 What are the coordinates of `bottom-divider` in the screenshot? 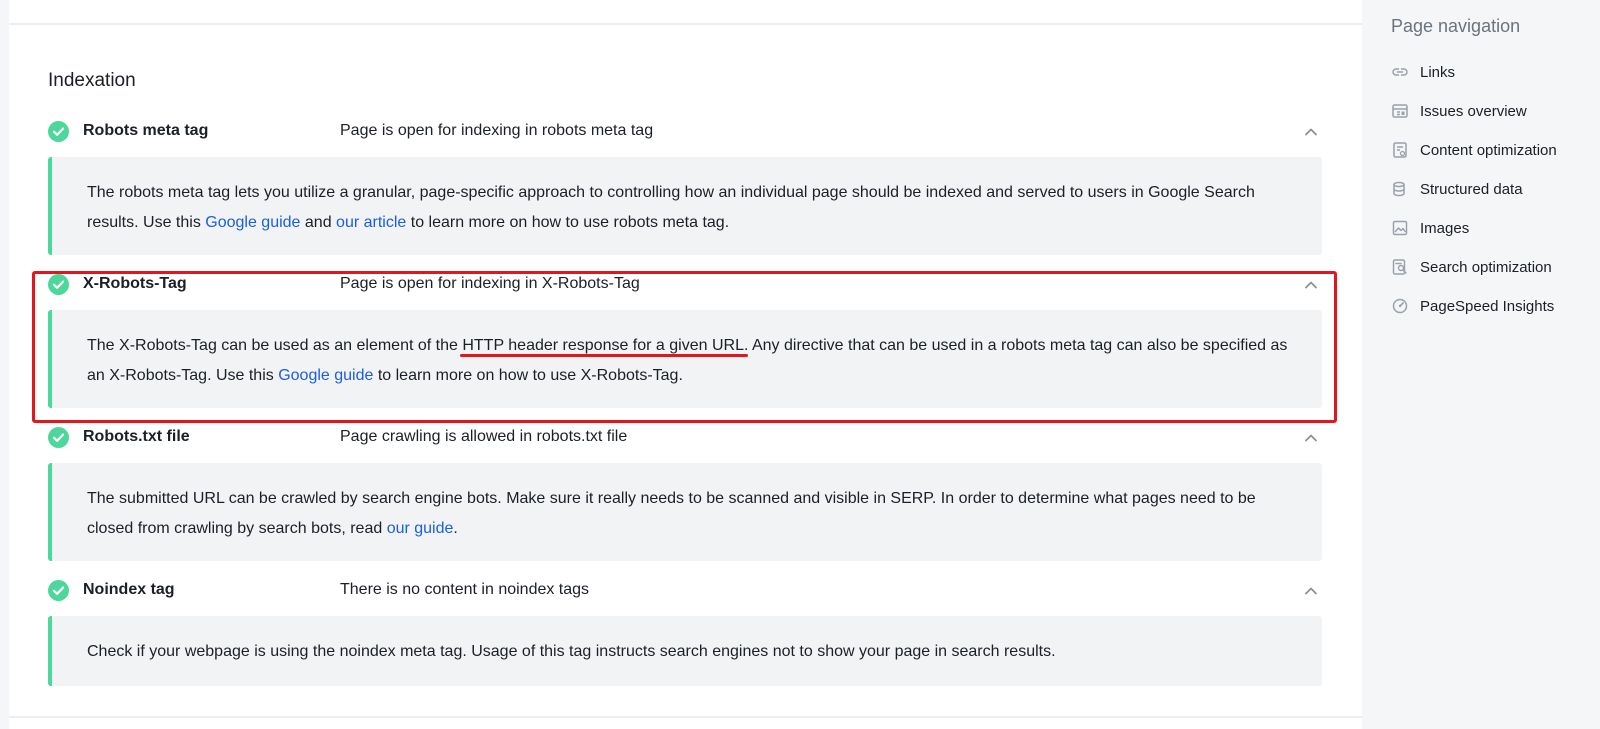 It's located at (685, 717).